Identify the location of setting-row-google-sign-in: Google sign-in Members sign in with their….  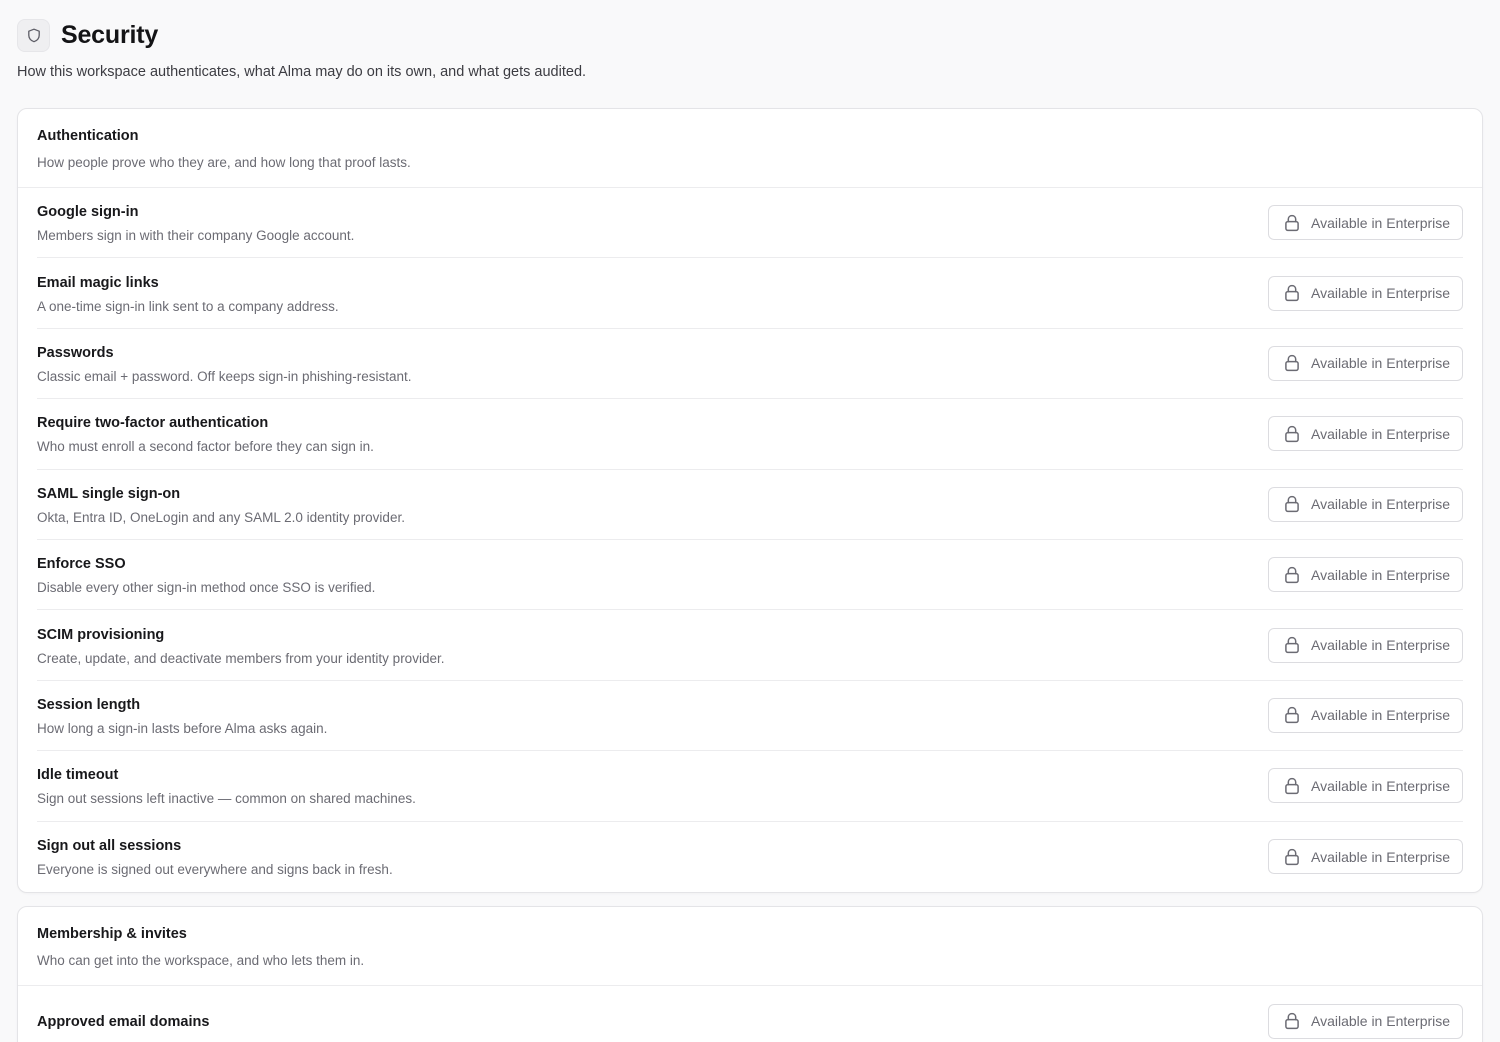
(750, 223).